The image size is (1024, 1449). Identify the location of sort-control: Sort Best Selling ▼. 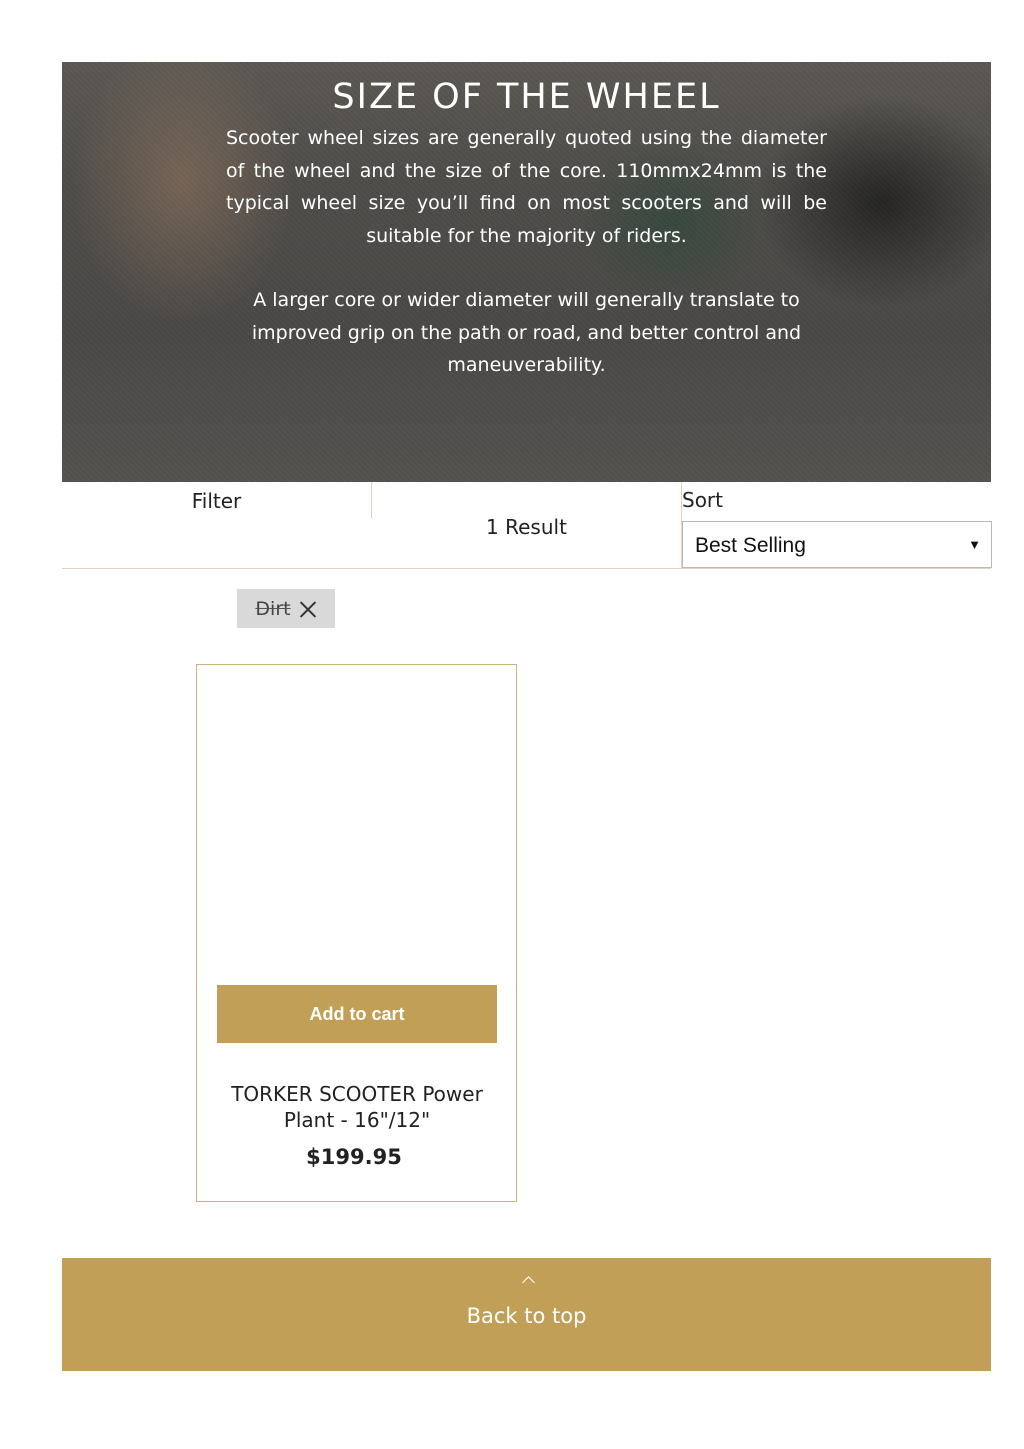
(836, 525).